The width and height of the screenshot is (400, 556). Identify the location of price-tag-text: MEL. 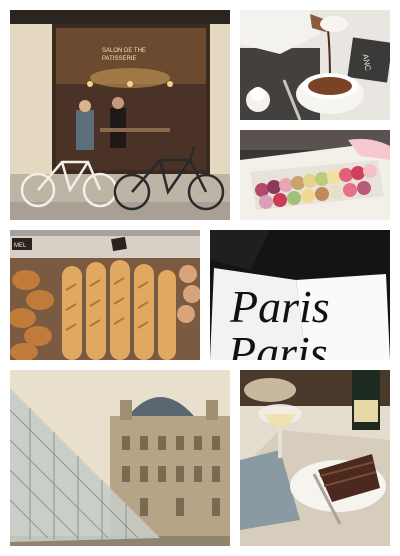
(20, 246).